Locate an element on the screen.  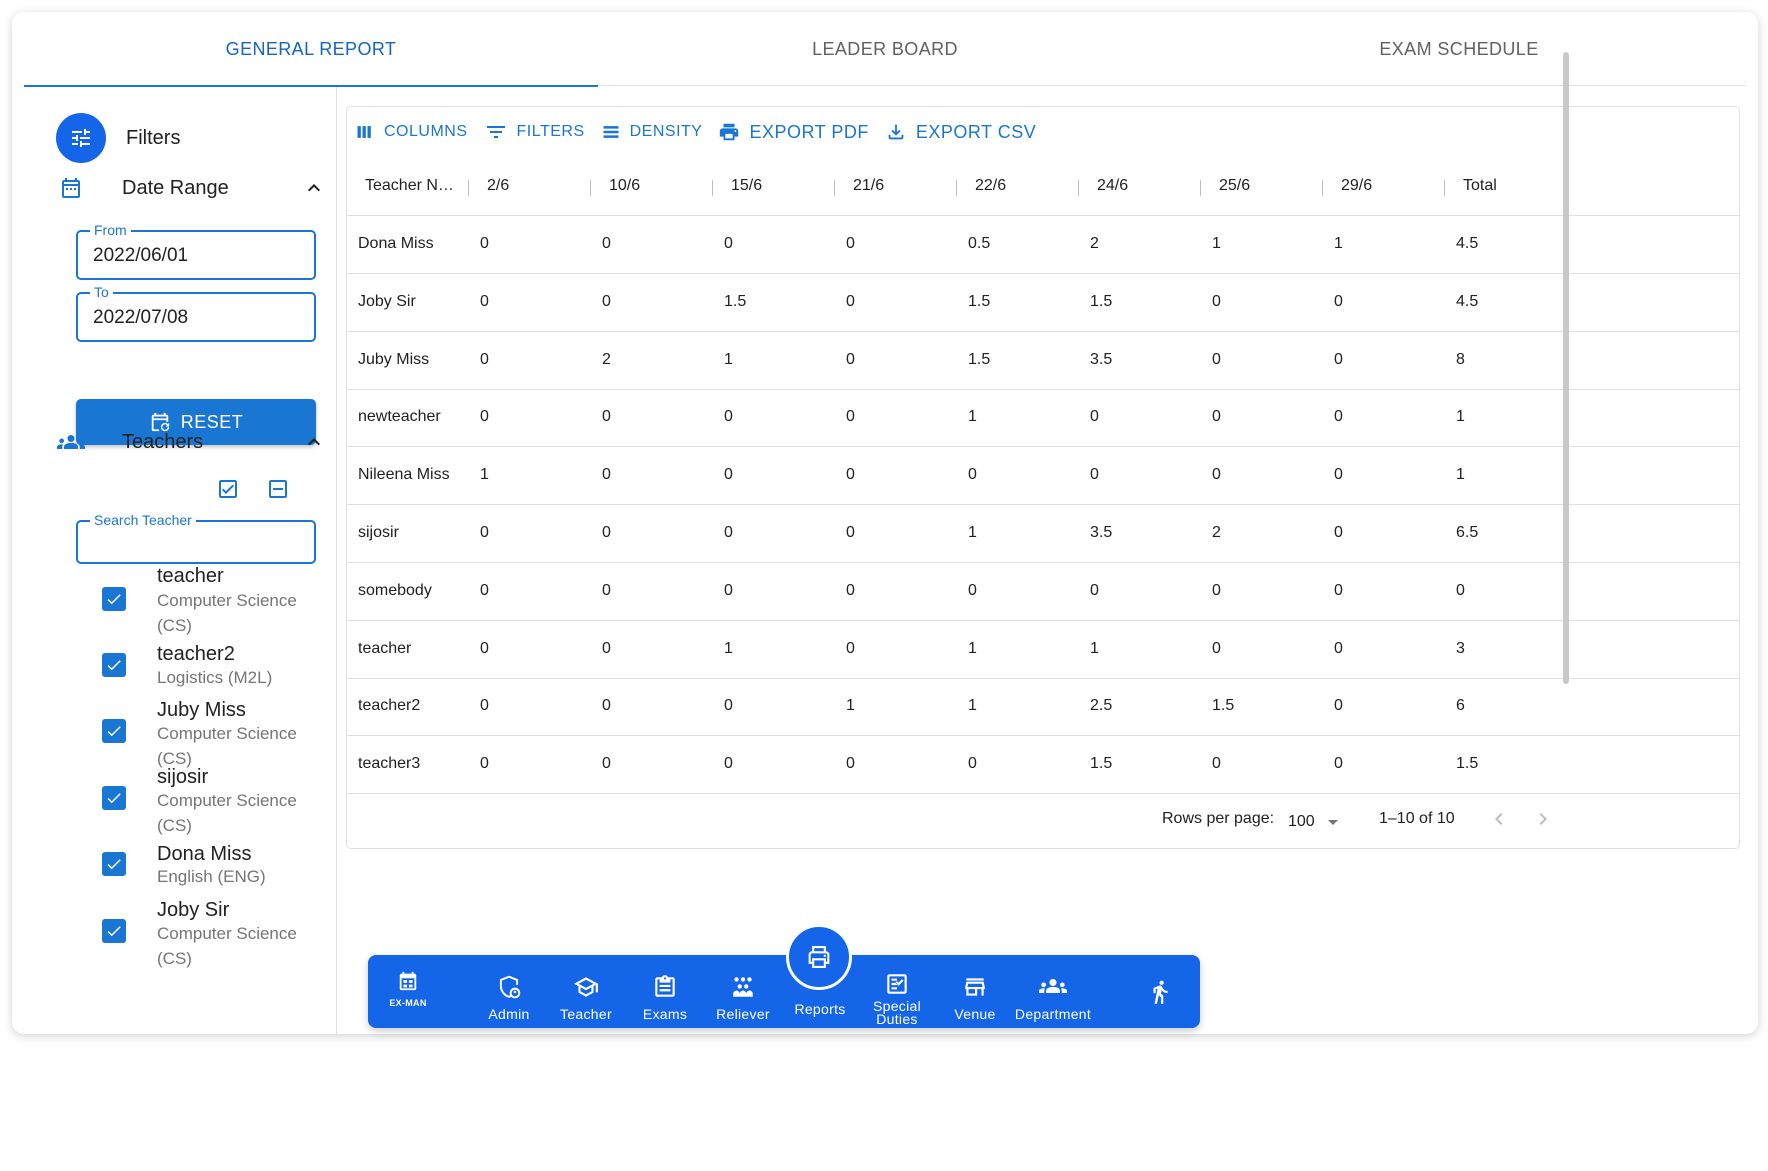
export-pdf-button: EXPORT PDF is located at coordinates (793, 132).